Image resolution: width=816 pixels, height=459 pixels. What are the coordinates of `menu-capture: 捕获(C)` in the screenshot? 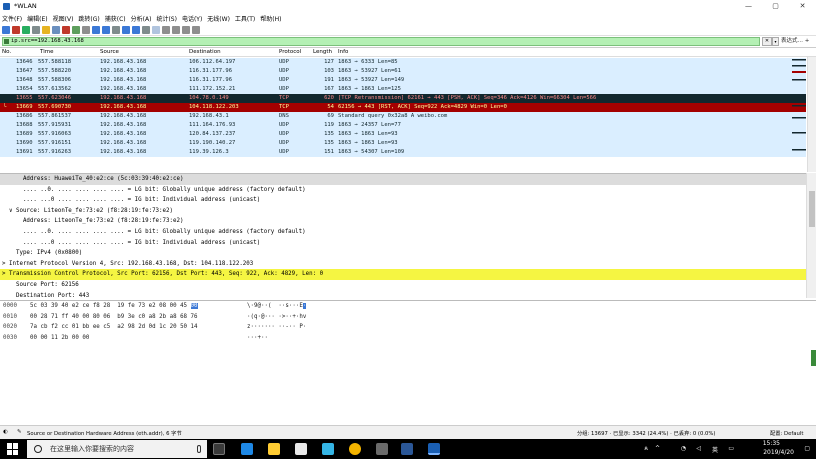 It's located at (115, 18).